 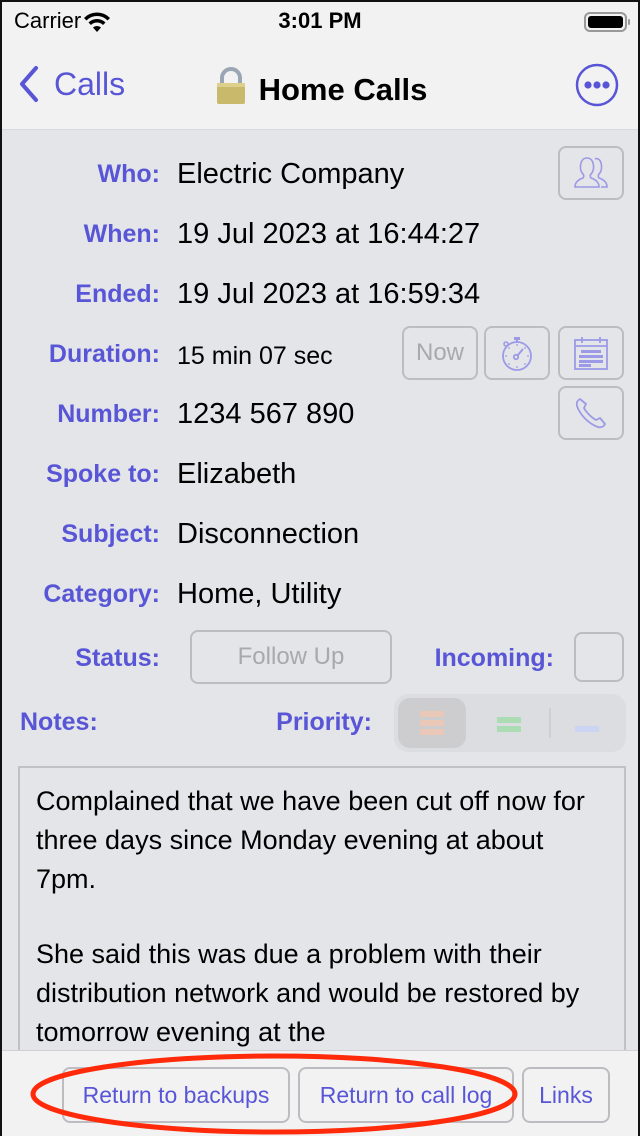 What do you see at coordinates (268, 534) in the screenshot?
I see `subject-value: Disconnection` at bounding box center [268, 534].